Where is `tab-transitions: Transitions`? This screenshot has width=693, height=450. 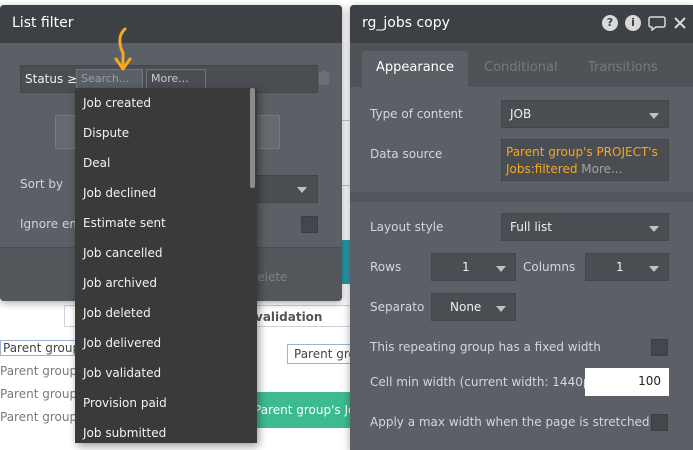
tab-transitions: Transitions is located at coordinates (623, 69).